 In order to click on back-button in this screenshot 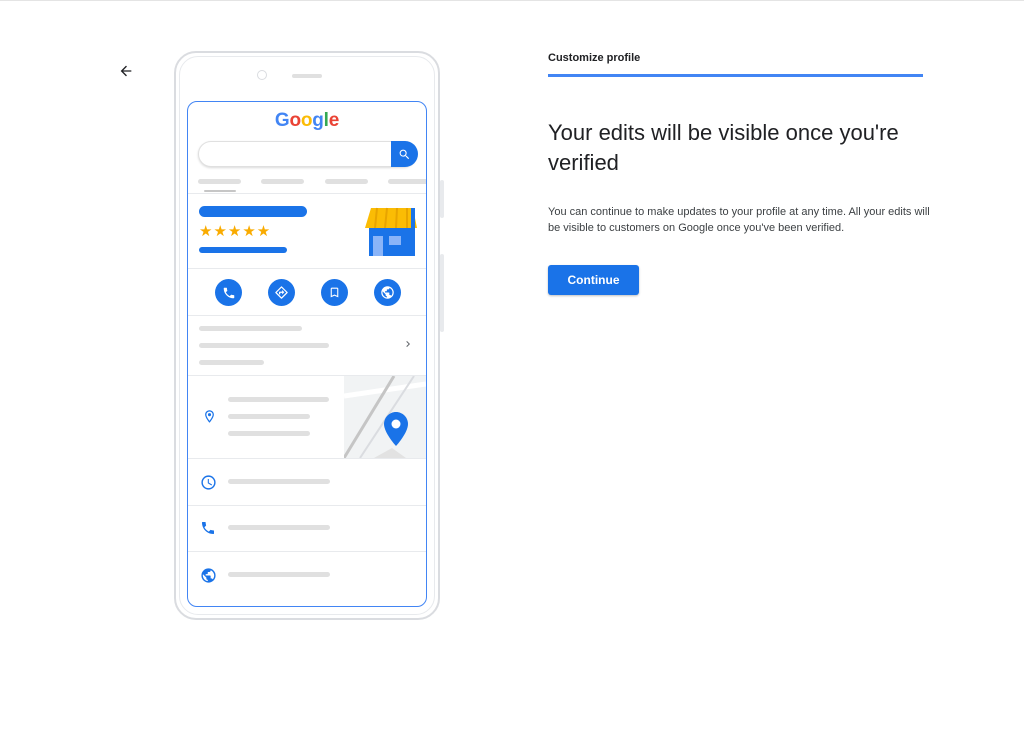, I will do `click(126, 71)`.